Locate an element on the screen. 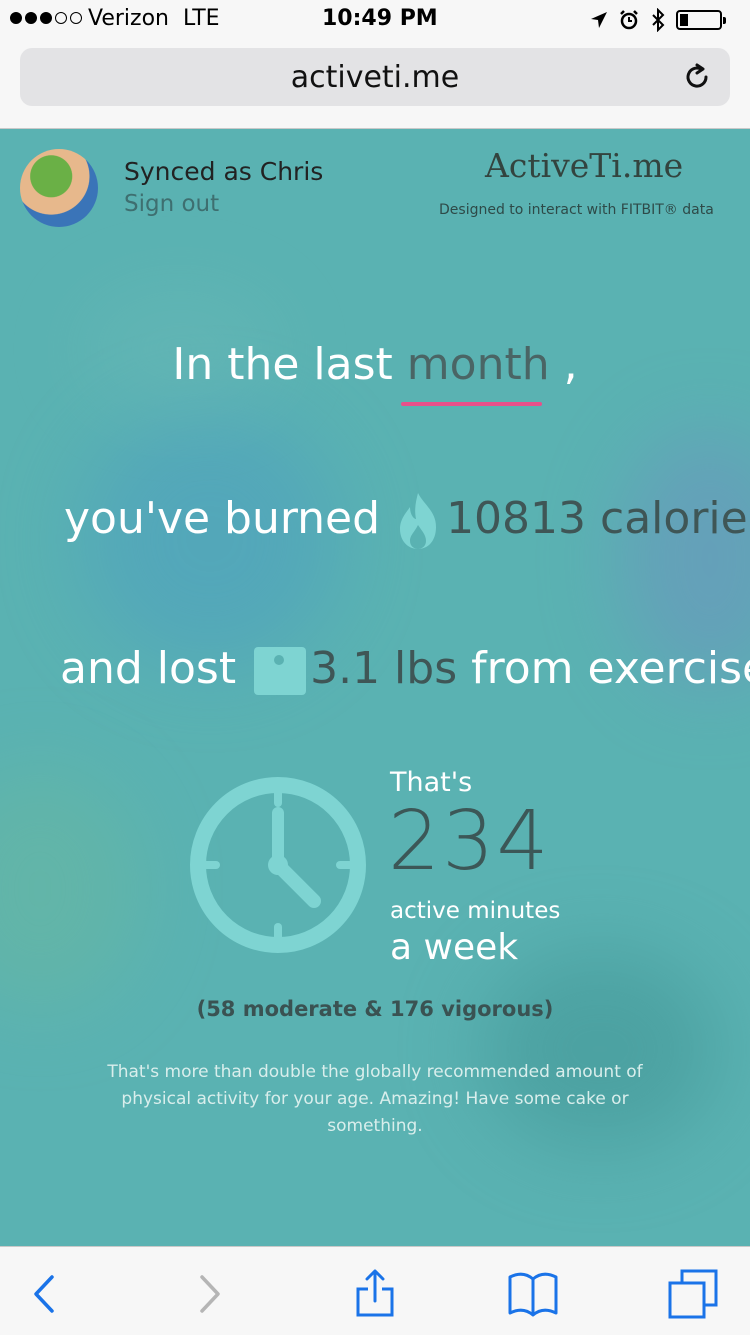 This screenshot has width=750, height=1335. signal-strength-icon is located at coordinates (46, 18).